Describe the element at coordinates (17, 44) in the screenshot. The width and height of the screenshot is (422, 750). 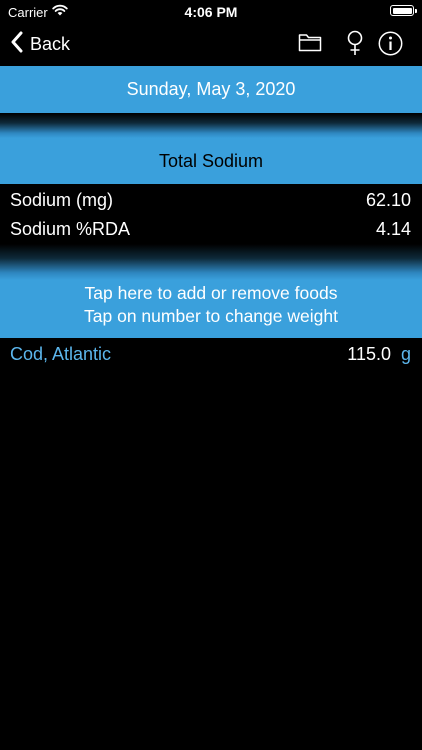
I see `chevron-left-icon` at that location.